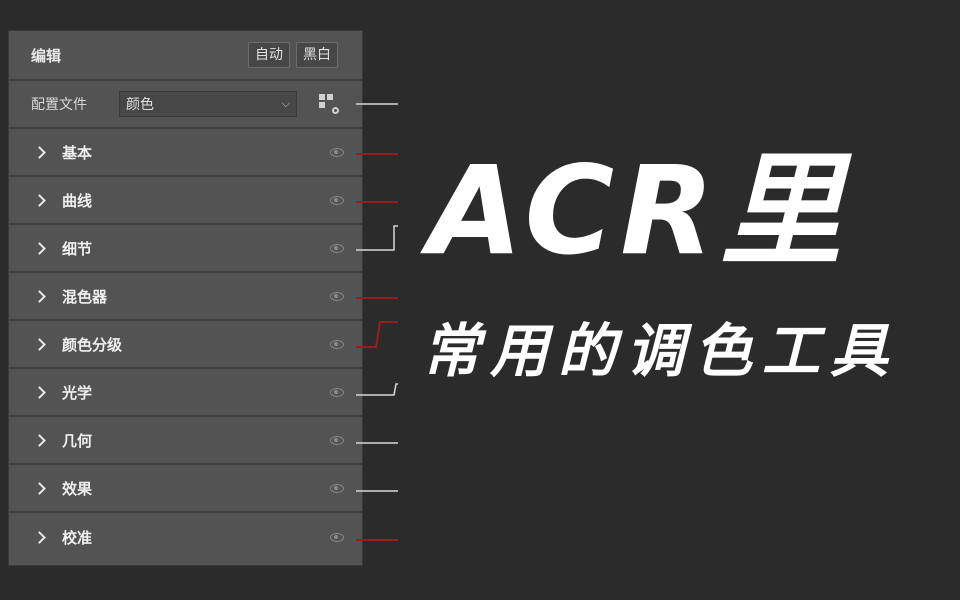 This screenshot has height=600, width=960. I want to click on leader-lines, so click(377, 322).